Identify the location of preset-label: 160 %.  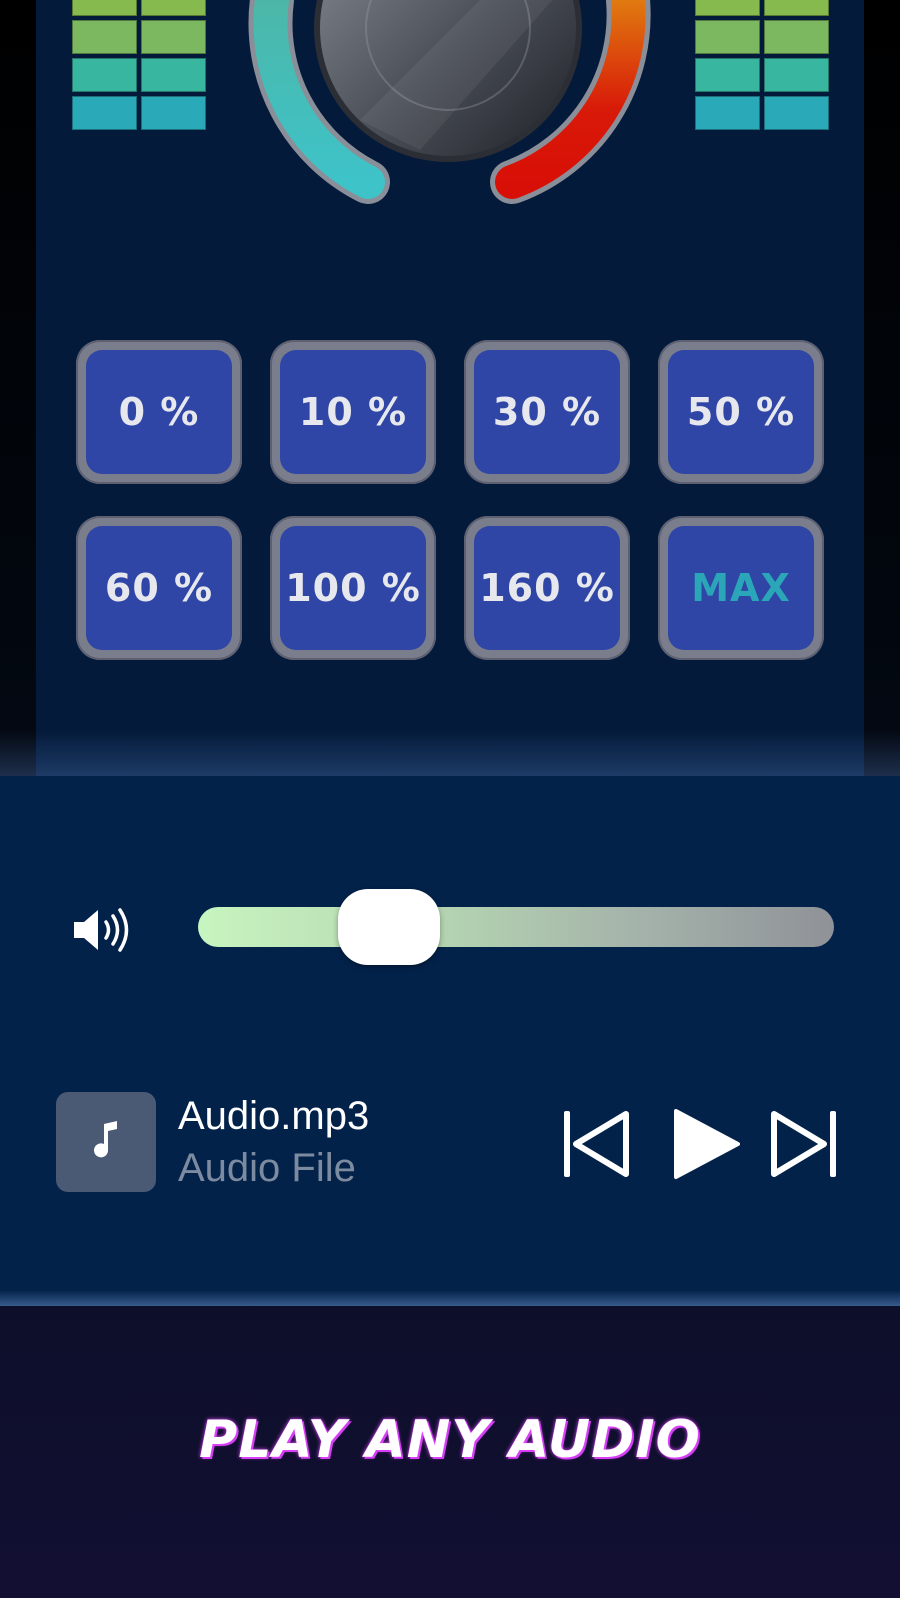
(547, 588).